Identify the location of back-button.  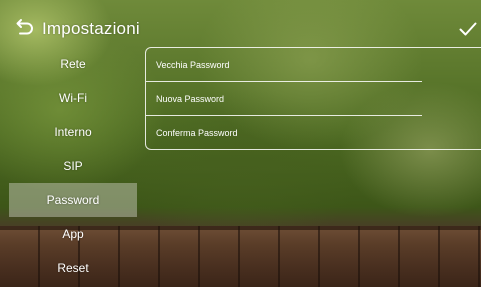
(25, 27).